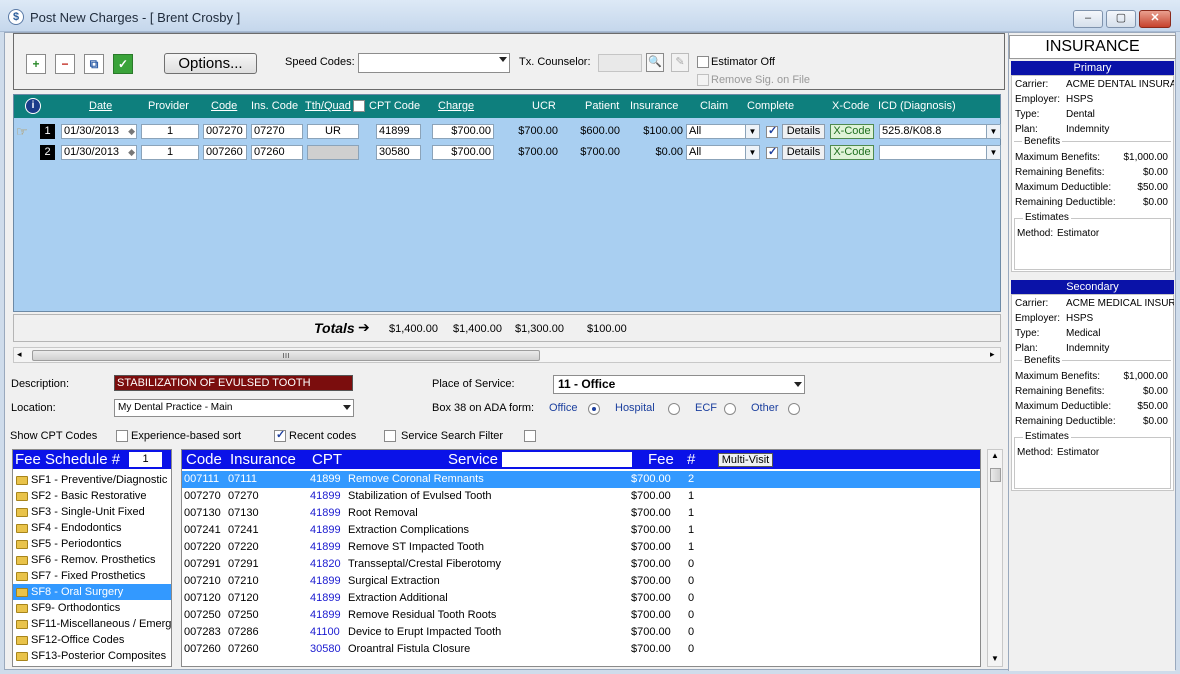  I want to click on remove-charge-icon: −, so click(65, 64).